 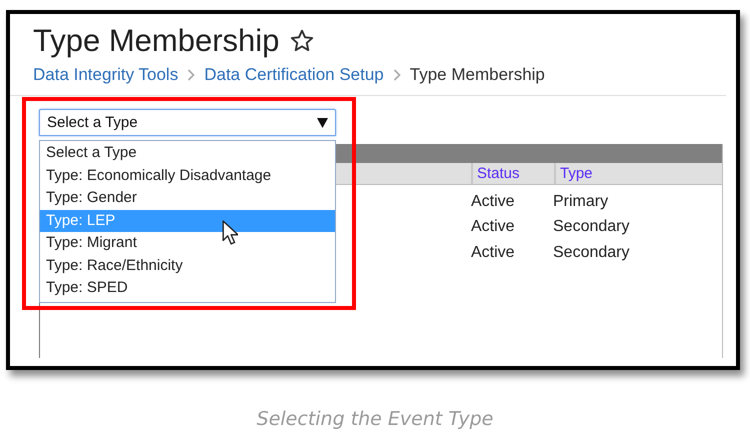 What do you see at coordinates (322, 123) in the screenshot?
I see `caret-icon` at bounding box center [322, 123].